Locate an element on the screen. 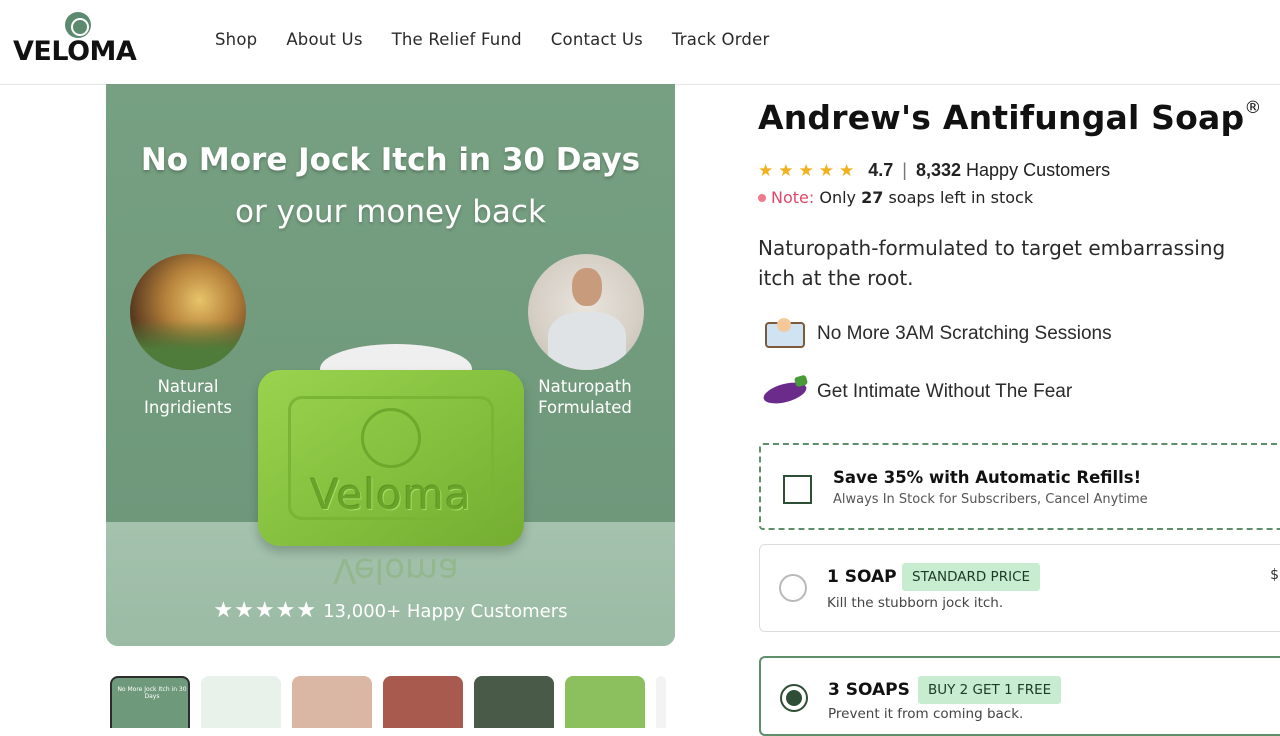  stock-count: 27 is located at coordinates (872, 197).